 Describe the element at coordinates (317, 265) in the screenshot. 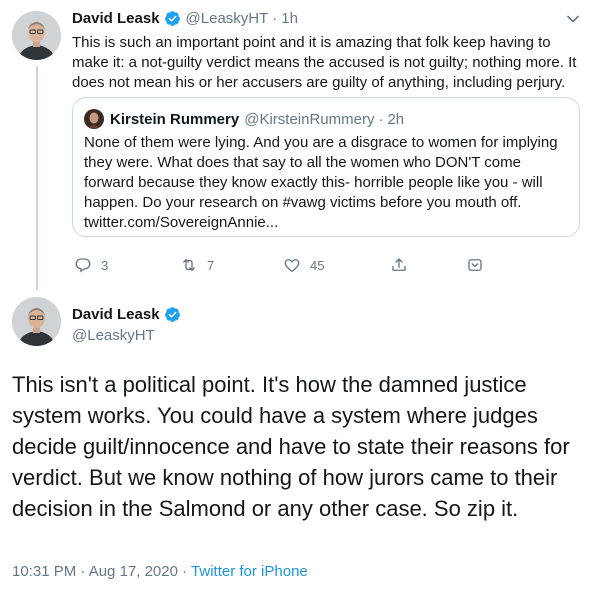

I see `like-count: 45` at that location.